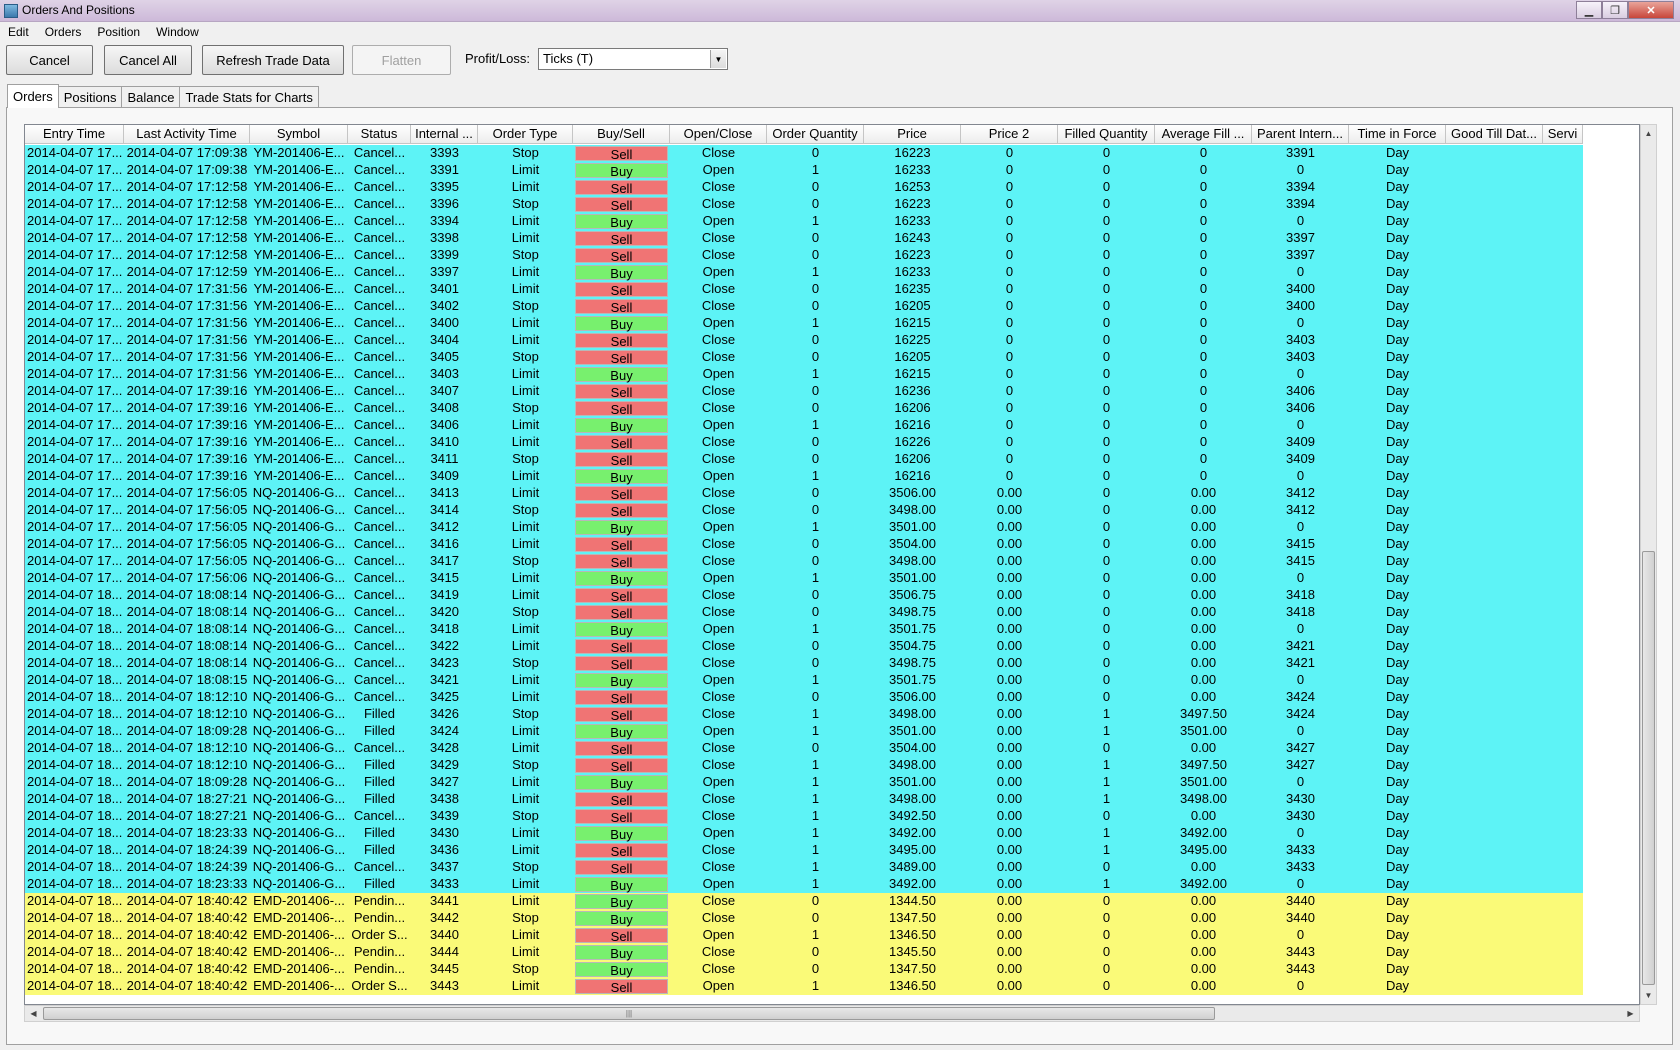 The height and width of the screenshot is (1050, 1680). Describe the element at coordinates (1589, 10) in the screenshot. I see `minimize-button: ▁` at that location.